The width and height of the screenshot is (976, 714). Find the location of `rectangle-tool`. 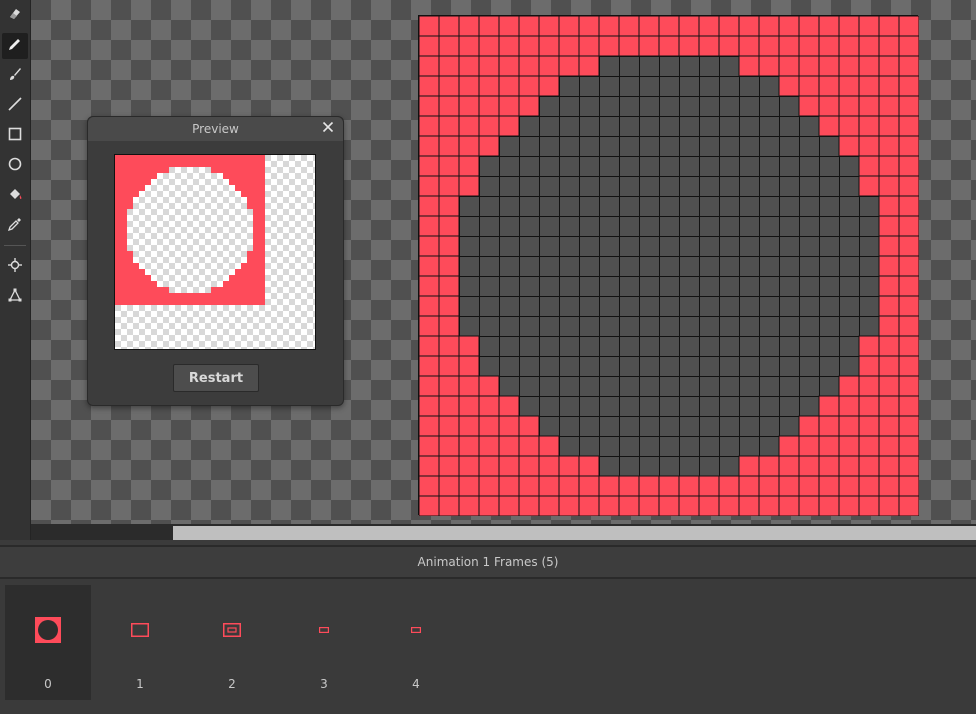

rectangle-tool is located at coordinates (15, 136).